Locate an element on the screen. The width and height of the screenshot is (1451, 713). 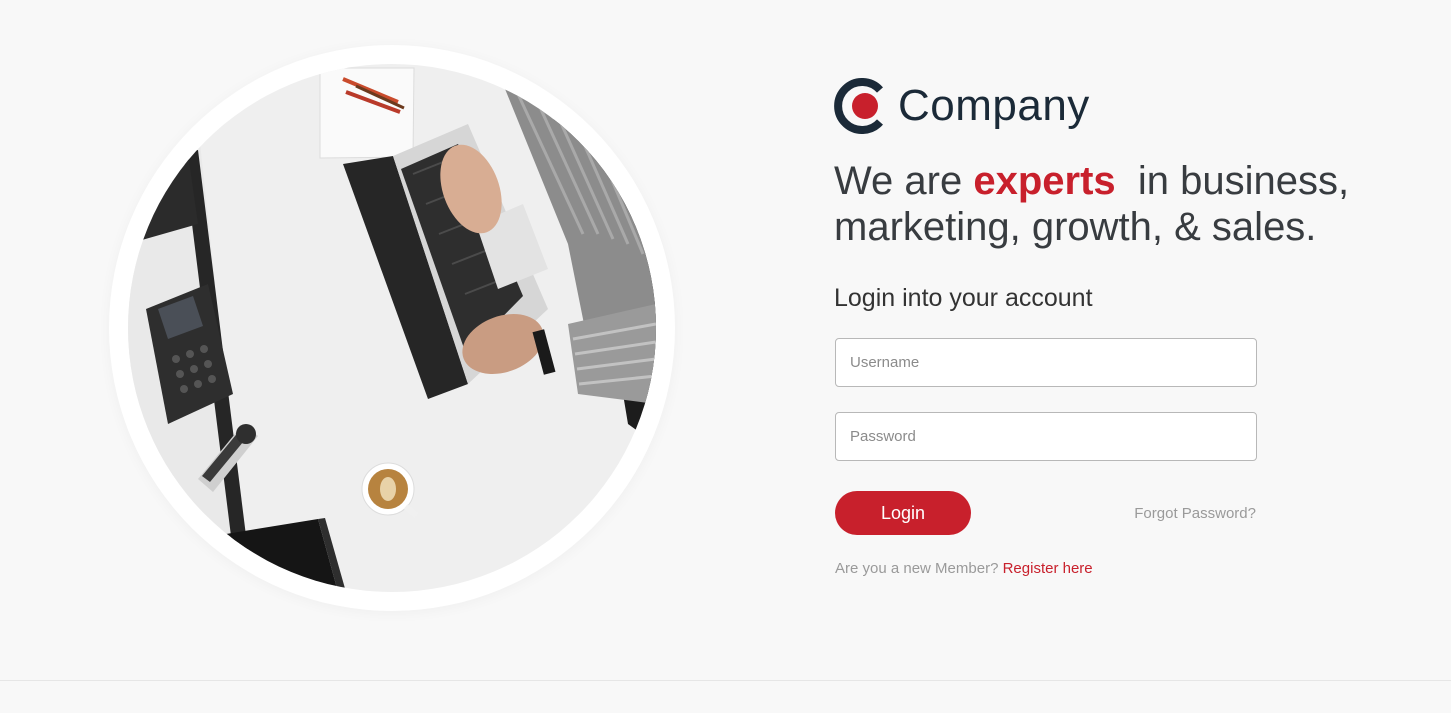
login-button: Login is located at coordinates (903, 513).